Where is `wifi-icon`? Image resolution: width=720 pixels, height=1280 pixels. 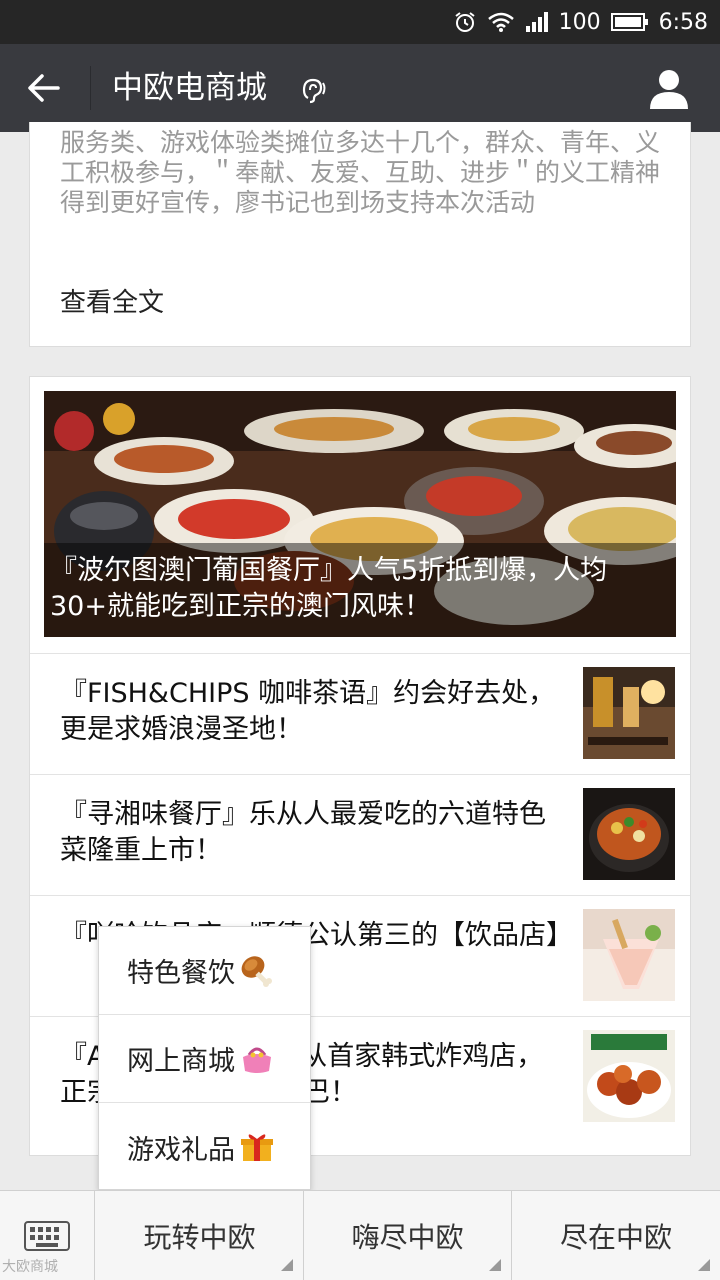
wifi-icon is located at coordinates (500, 22).